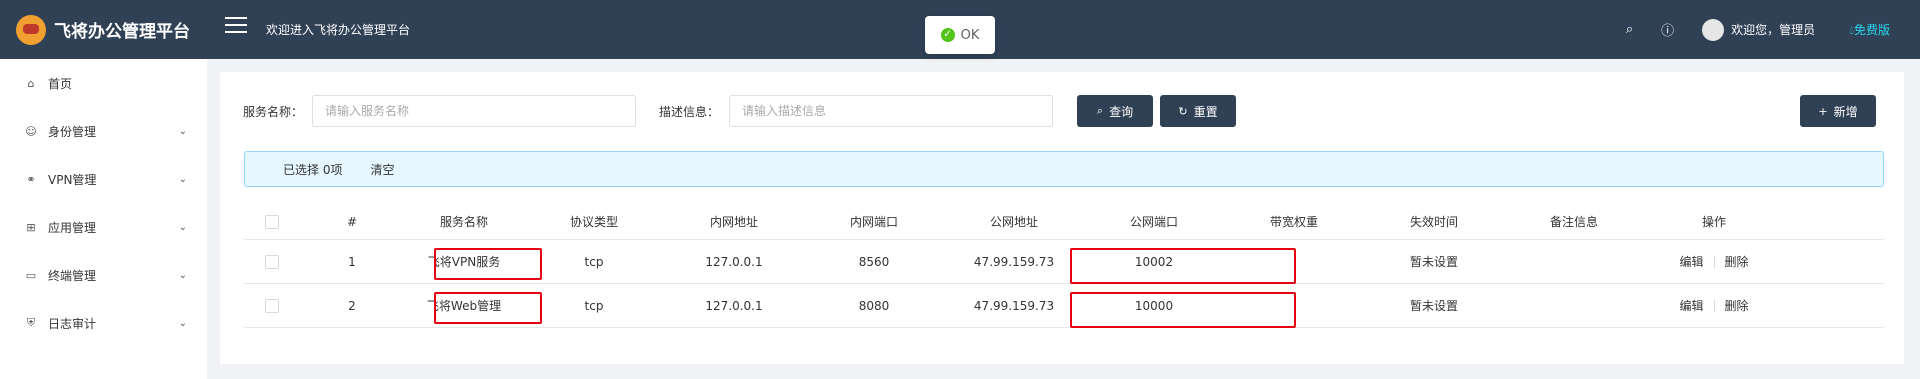 This screenshot has width=1920, height=379. What do you see at coordinates (338, 30) in the screenshot?
I see `welcome-text: 欢迎进入飞将办公管理平台` at bounding box center [338, 30].